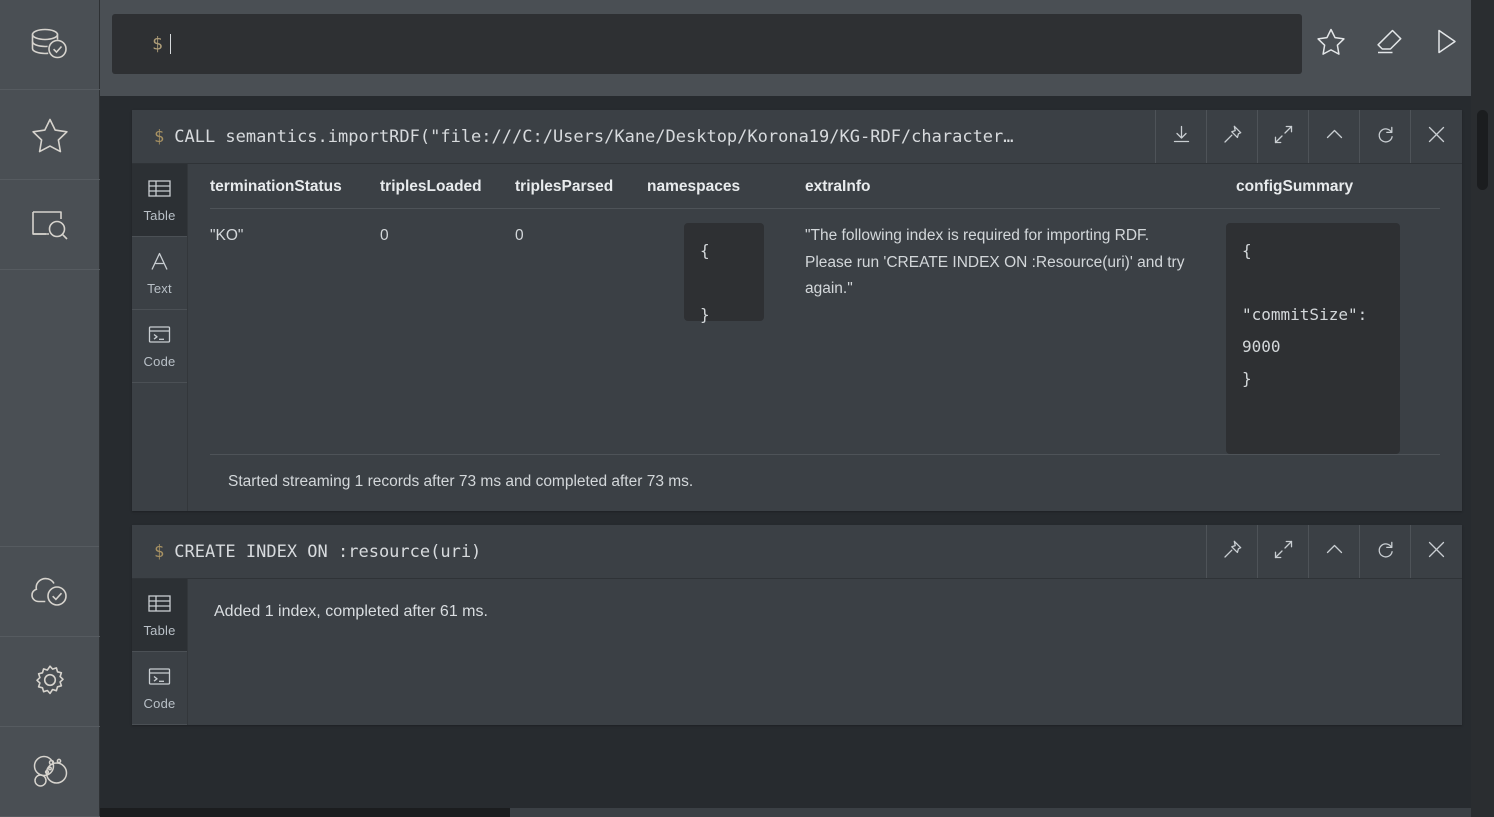 The image size is (1494, 817). I want to click on configsummary-json: { "commitSize": 9000 }, so click(1313, 338).